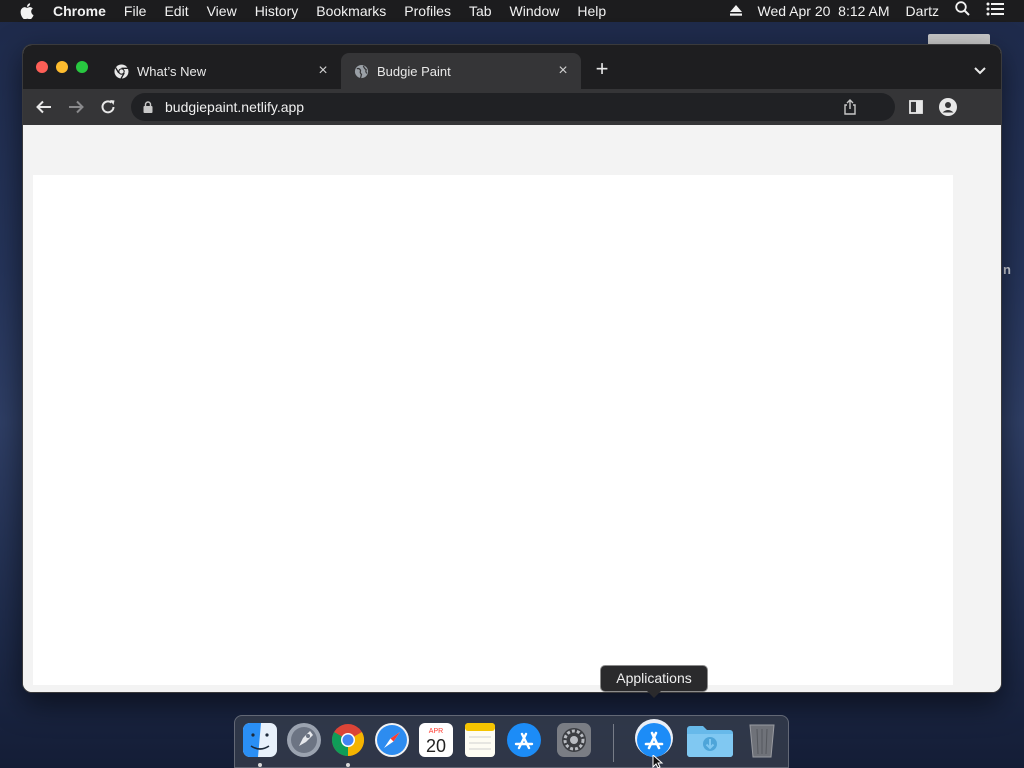  Describe the element at coordinates (427, 11) in the screenshot. I see `menu-profiles: Profiles` at that location.